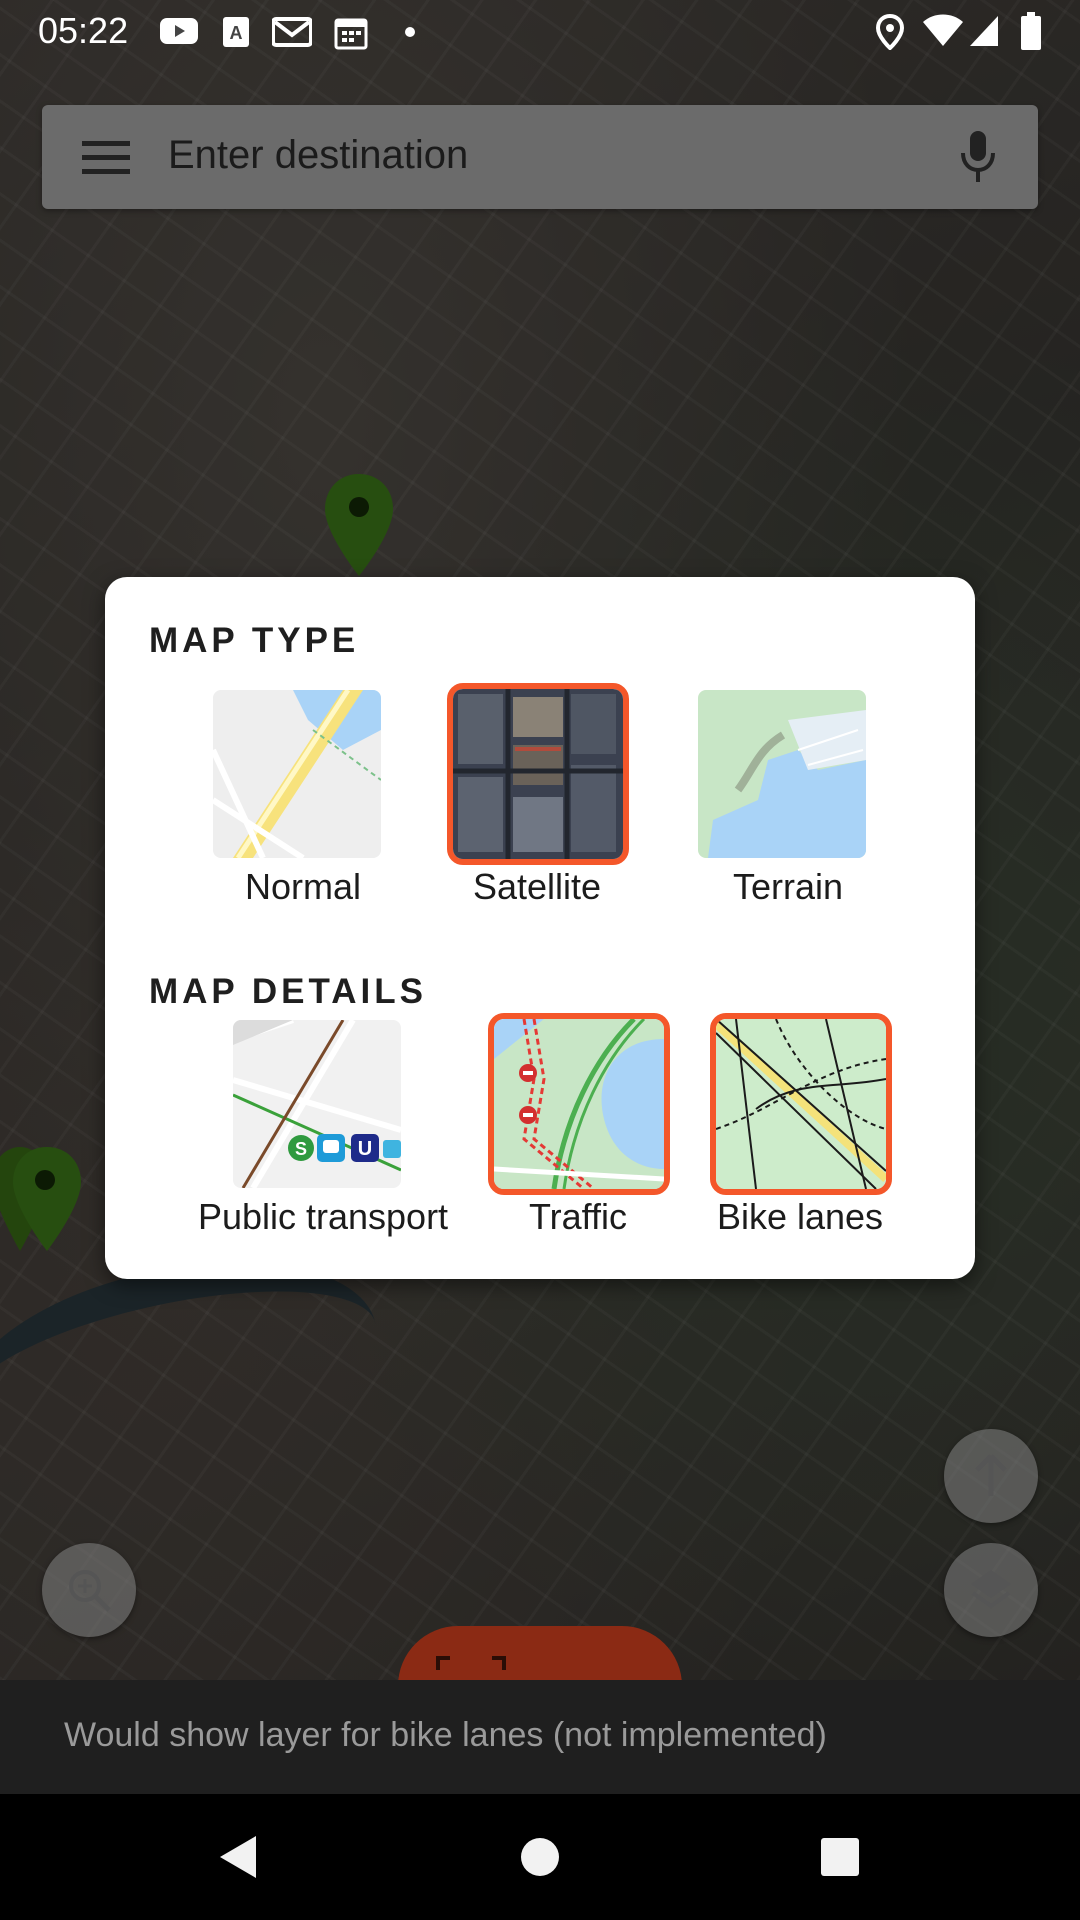 The height and width of the screenshot is (1920, 1080). What do you see at coordinates (943, 33) in the screenshot?
I see `wifi-icon` at bounding box center [943, 33].